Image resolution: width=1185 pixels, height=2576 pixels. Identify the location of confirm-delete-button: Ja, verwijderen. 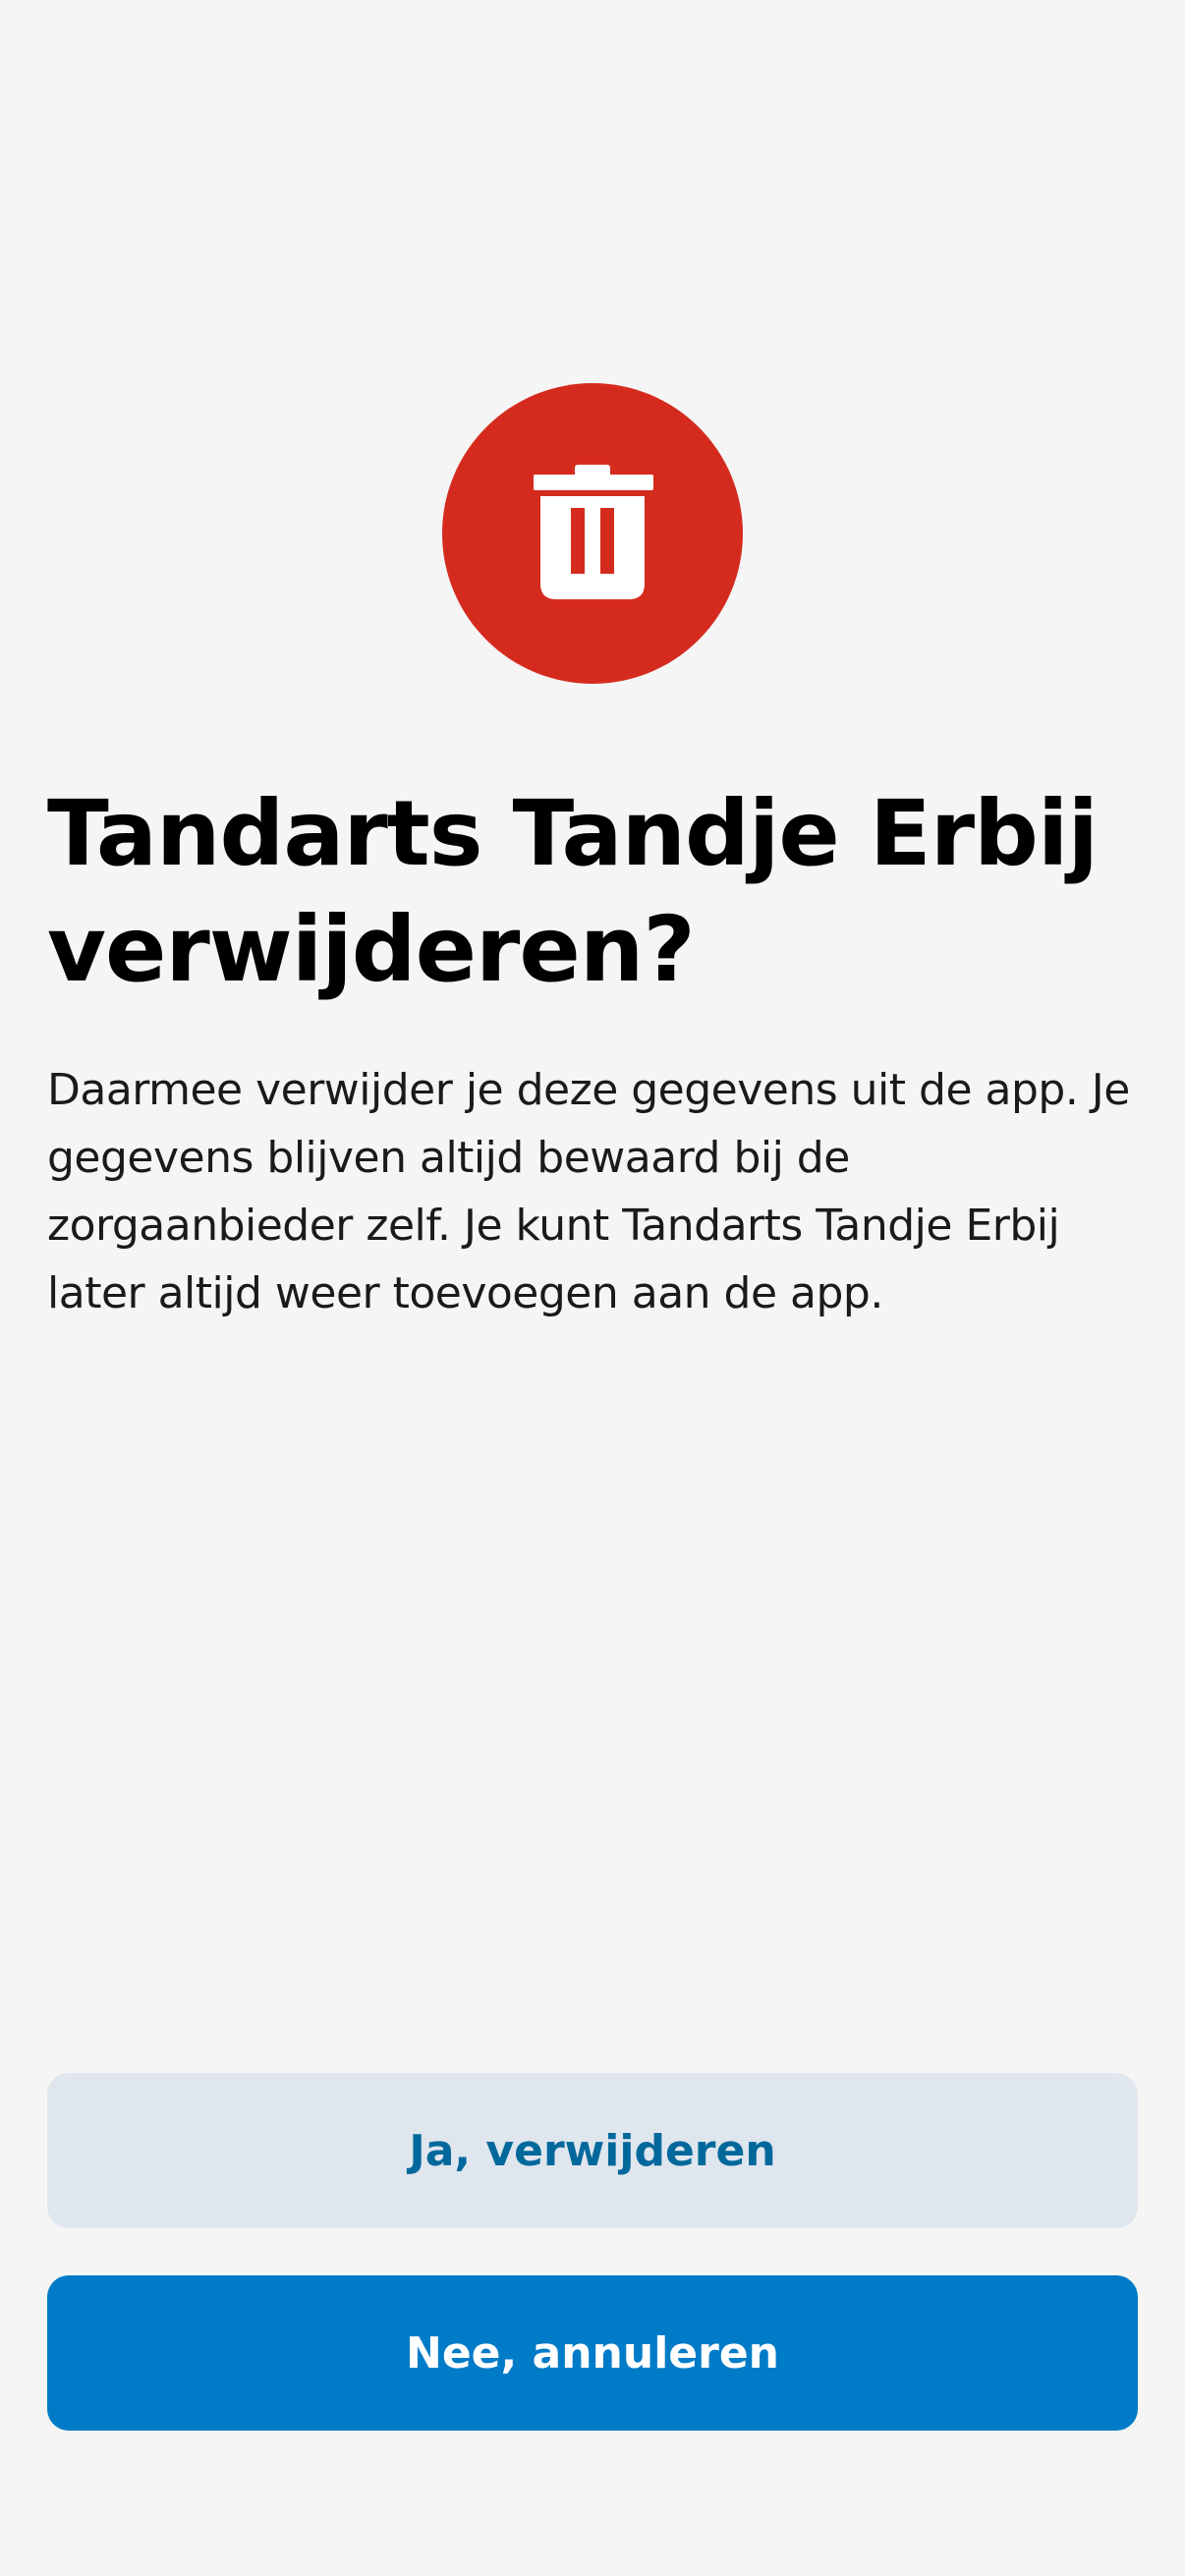
(592, 2150).